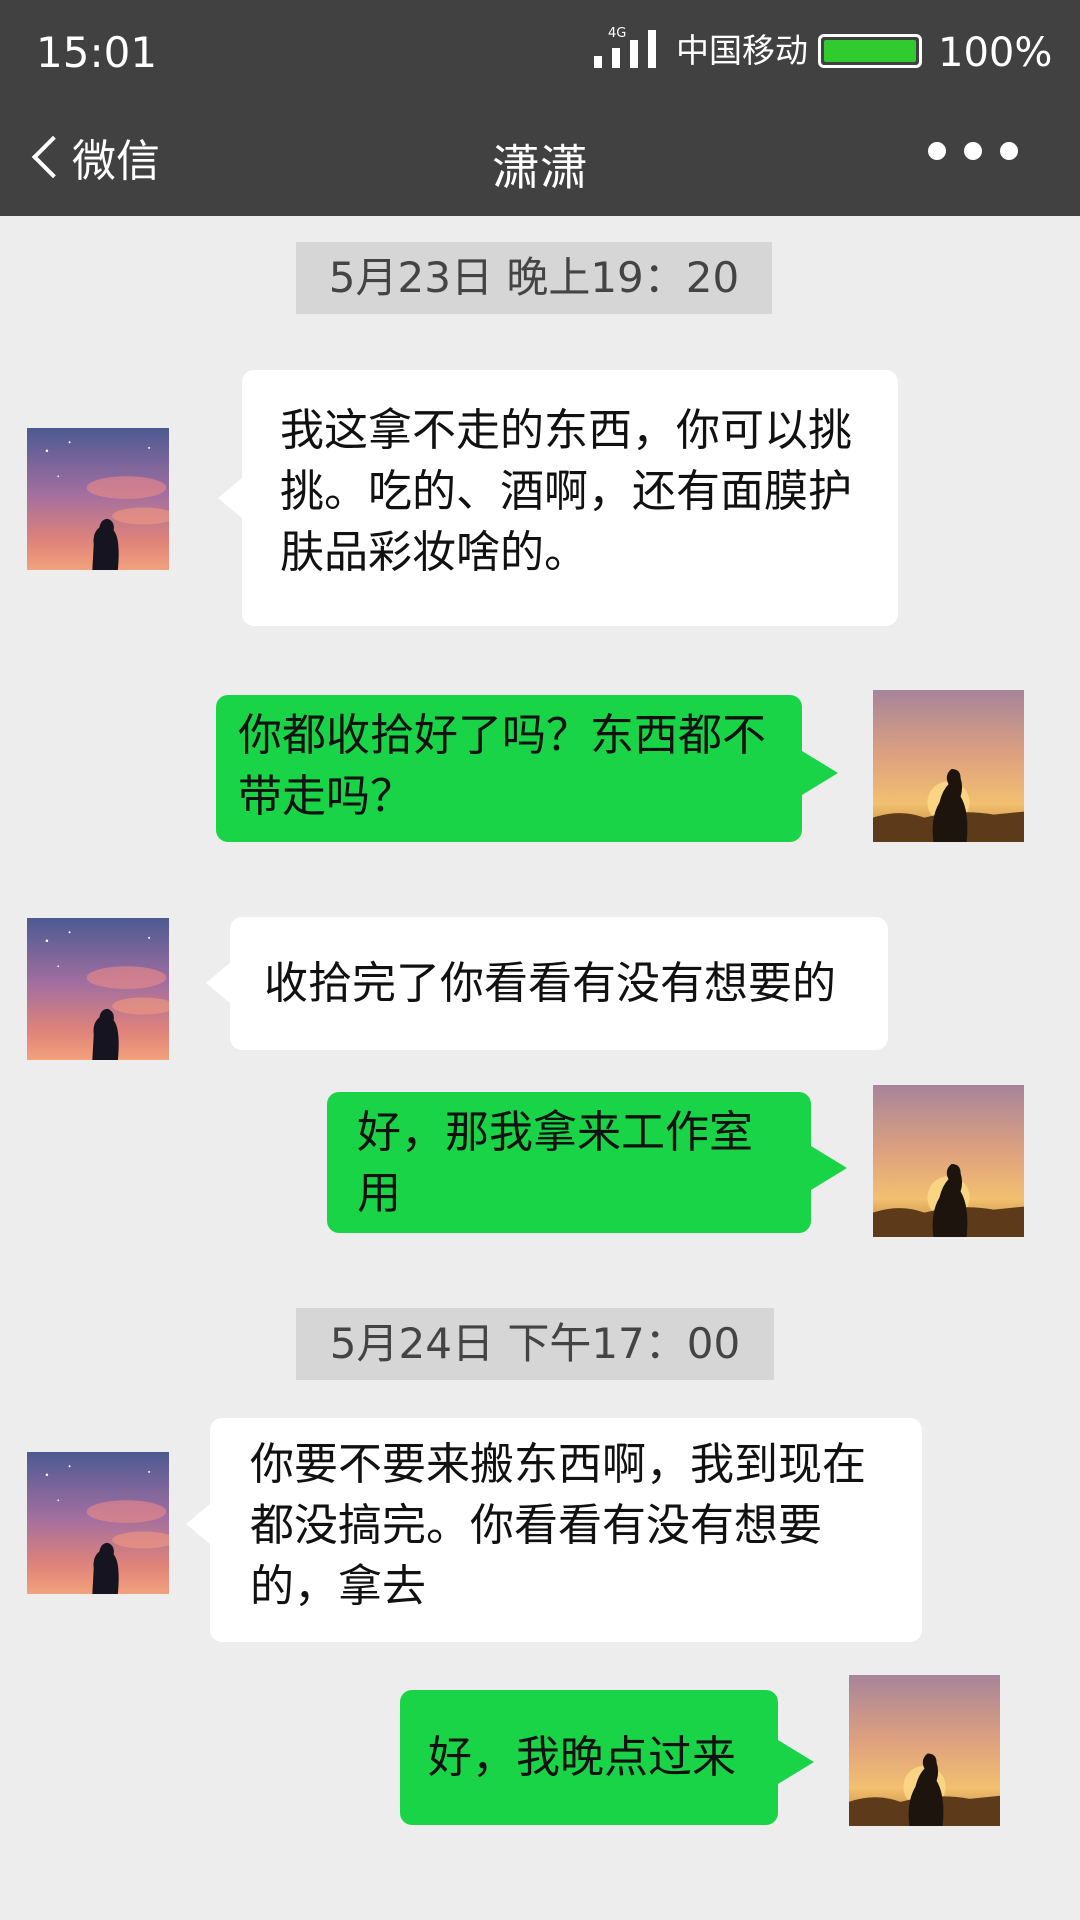 The image size is (1080, 1920). I want to click on battery-icon, so click(870, 51).